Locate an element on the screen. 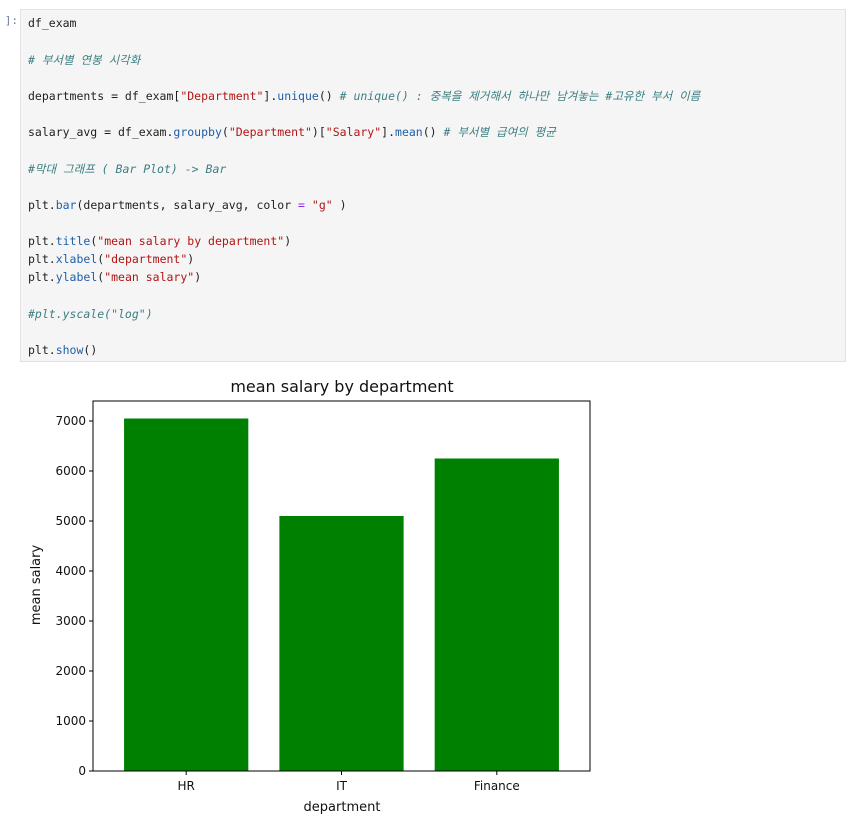  code-line: # 부서별 연봉 시각화 is located at coordinates (84, 60).